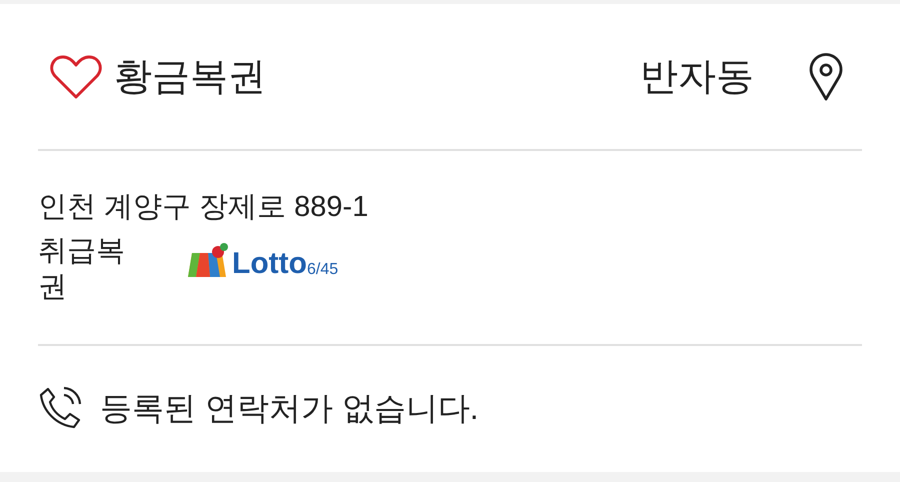  Describe the element at coordinates (76, 77) in the screenshot. I see `heart-icon` at that location.